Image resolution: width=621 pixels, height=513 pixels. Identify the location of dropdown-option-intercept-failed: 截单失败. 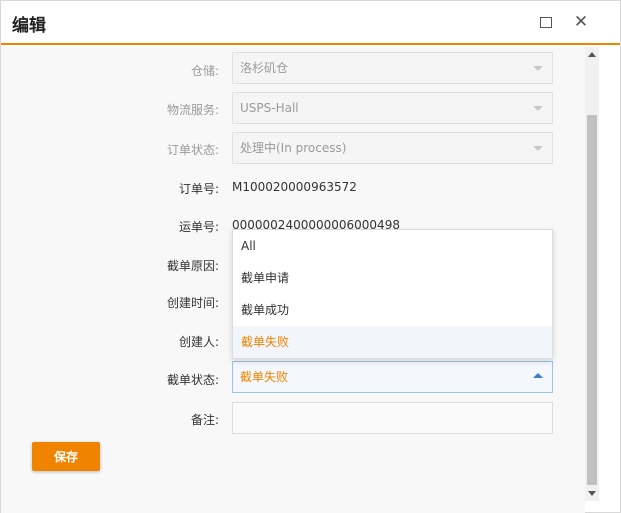
(392, 342).